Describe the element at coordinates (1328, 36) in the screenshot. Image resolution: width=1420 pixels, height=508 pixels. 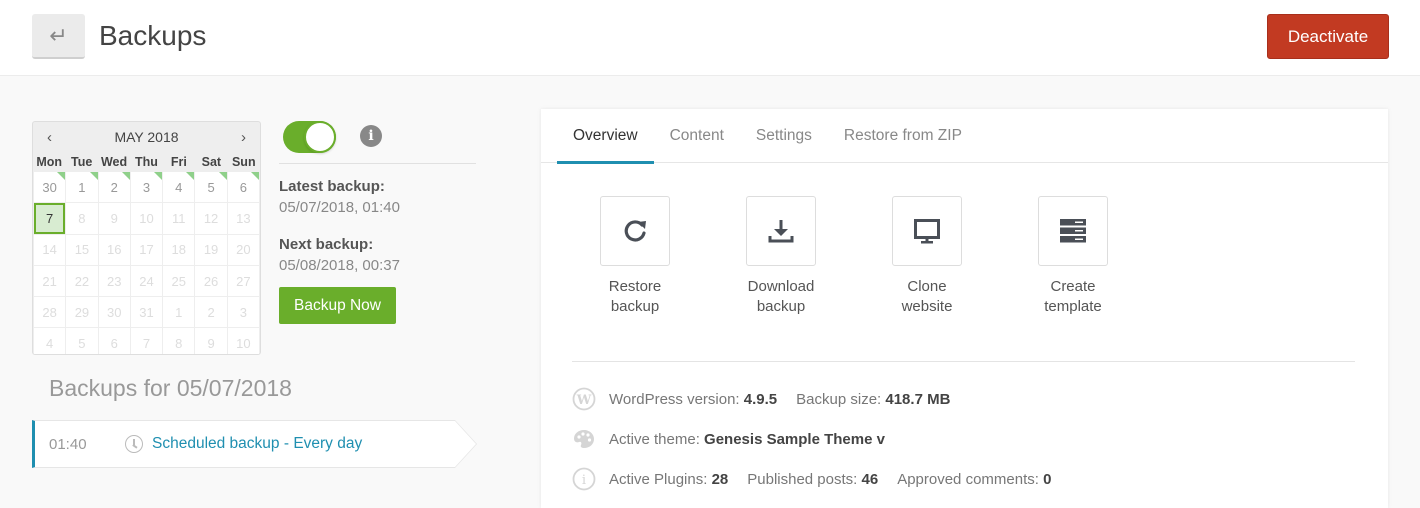
I see `deactivate-button: Deactivate` at that location.